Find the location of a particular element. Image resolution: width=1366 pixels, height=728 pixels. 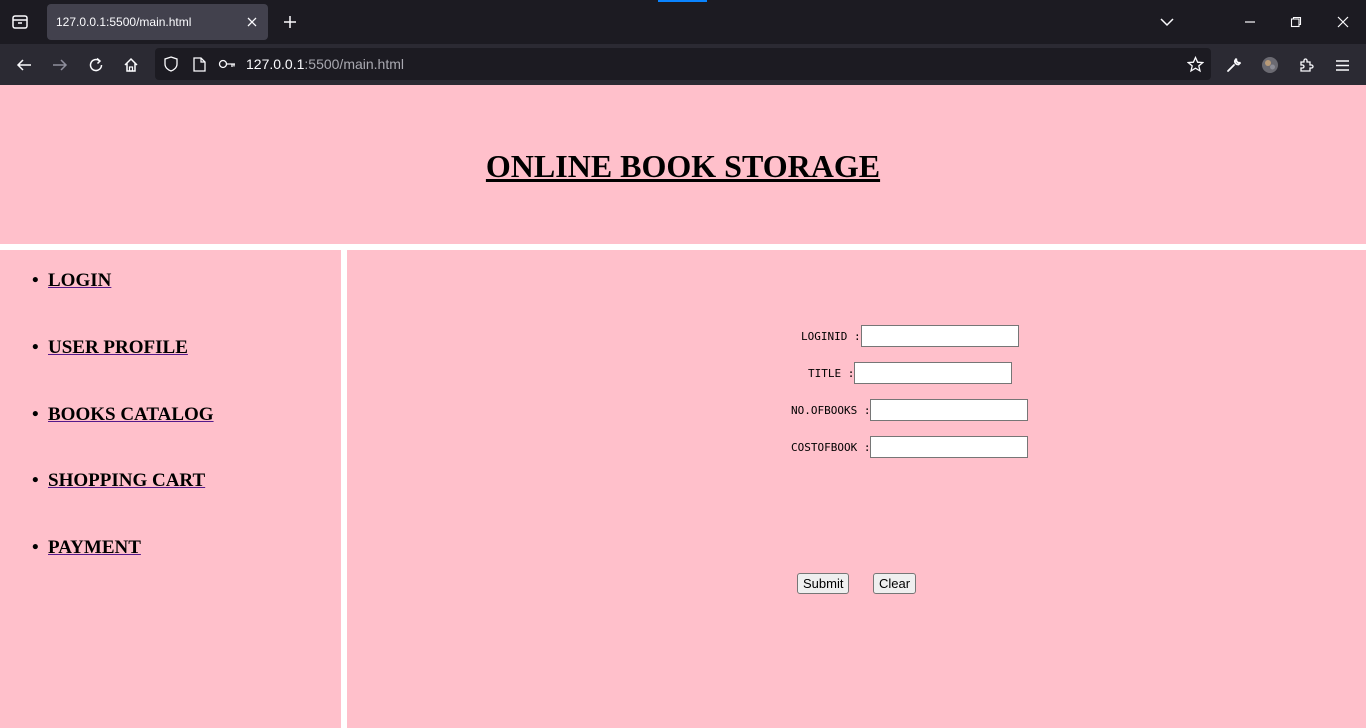

nav-link-shopping-cart: SHOPPING CART is located at coordinates (126, 481).